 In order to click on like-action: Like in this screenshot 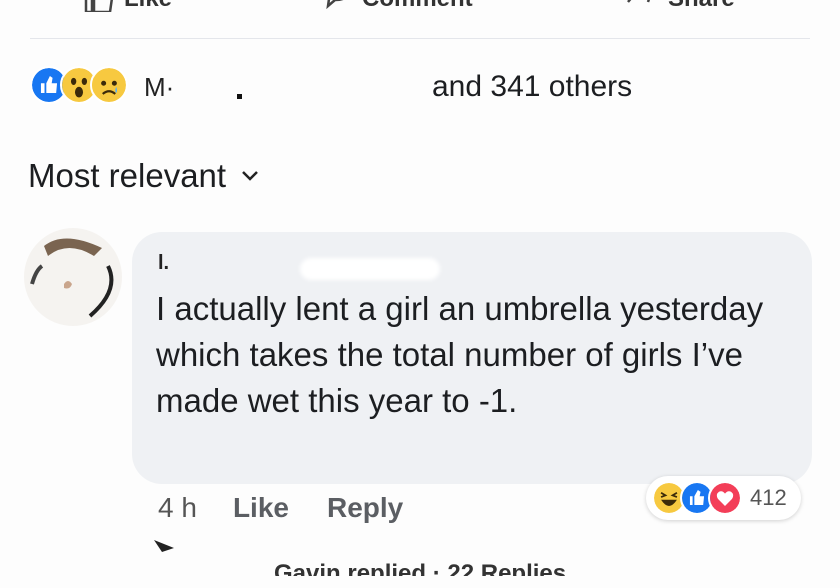, I will do `click(127, 6)`.